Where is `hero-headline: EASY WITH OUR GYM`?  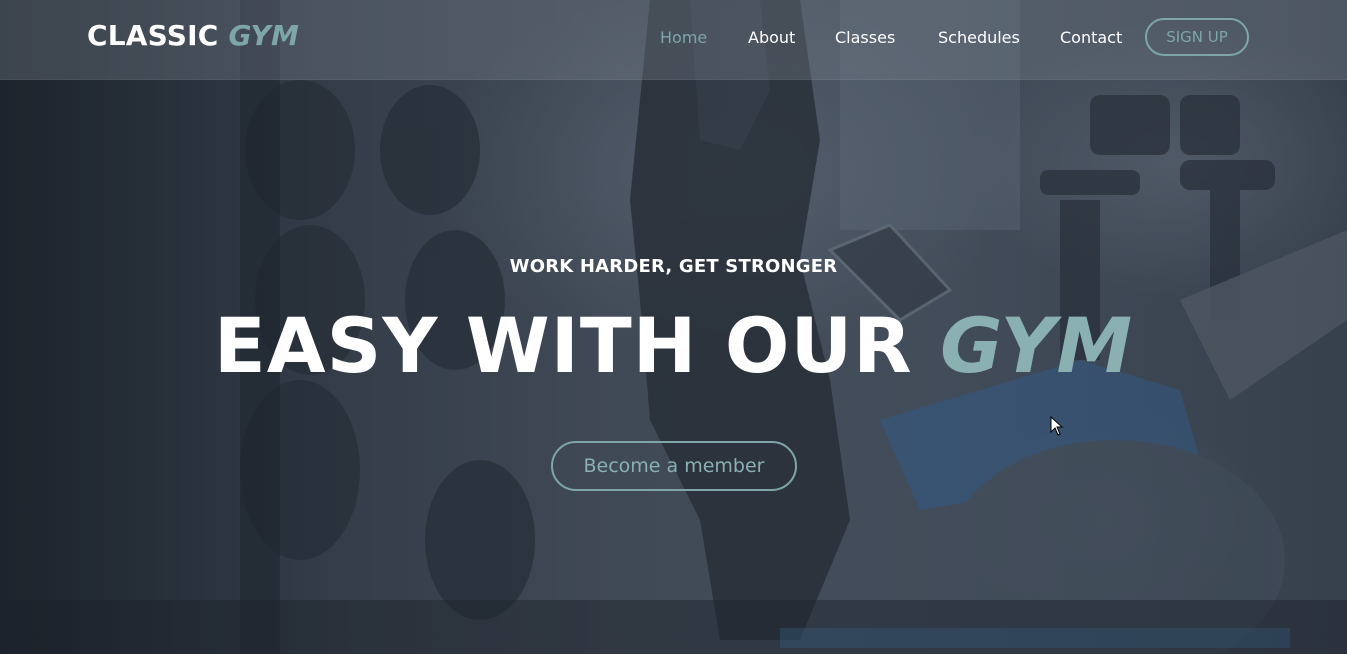
hero-headline: EASY WITH OUR GYM is located at coordinates (673, 346).